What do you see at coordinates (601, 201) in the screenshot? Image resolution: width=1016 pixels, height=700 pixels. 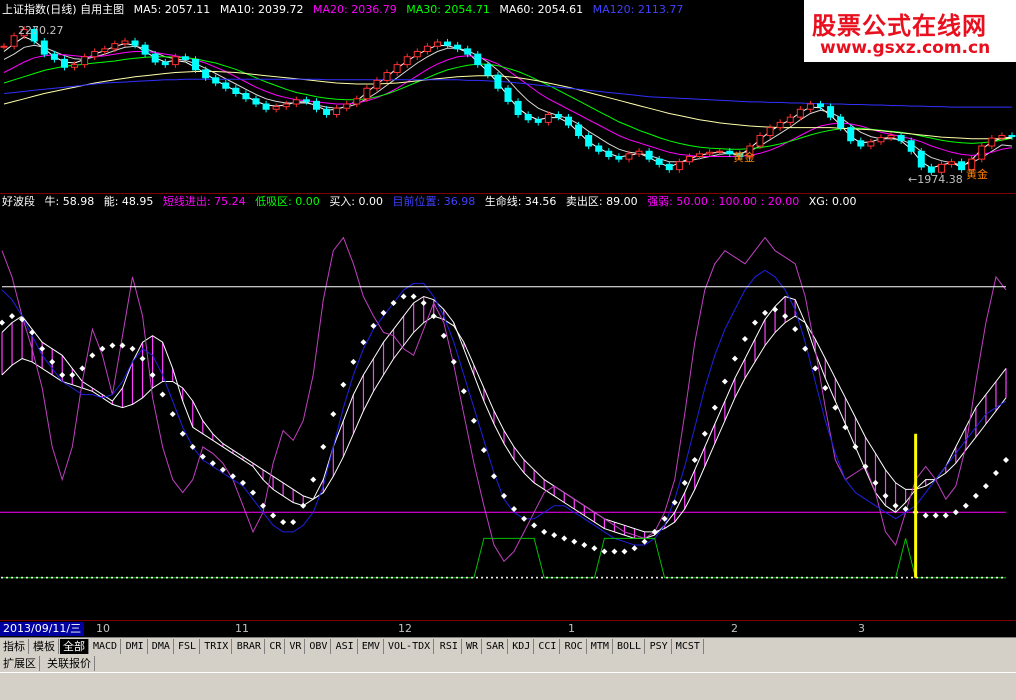 I see `ind-maichu: 卖出区: 89.00` at bounding box center [601, 201].